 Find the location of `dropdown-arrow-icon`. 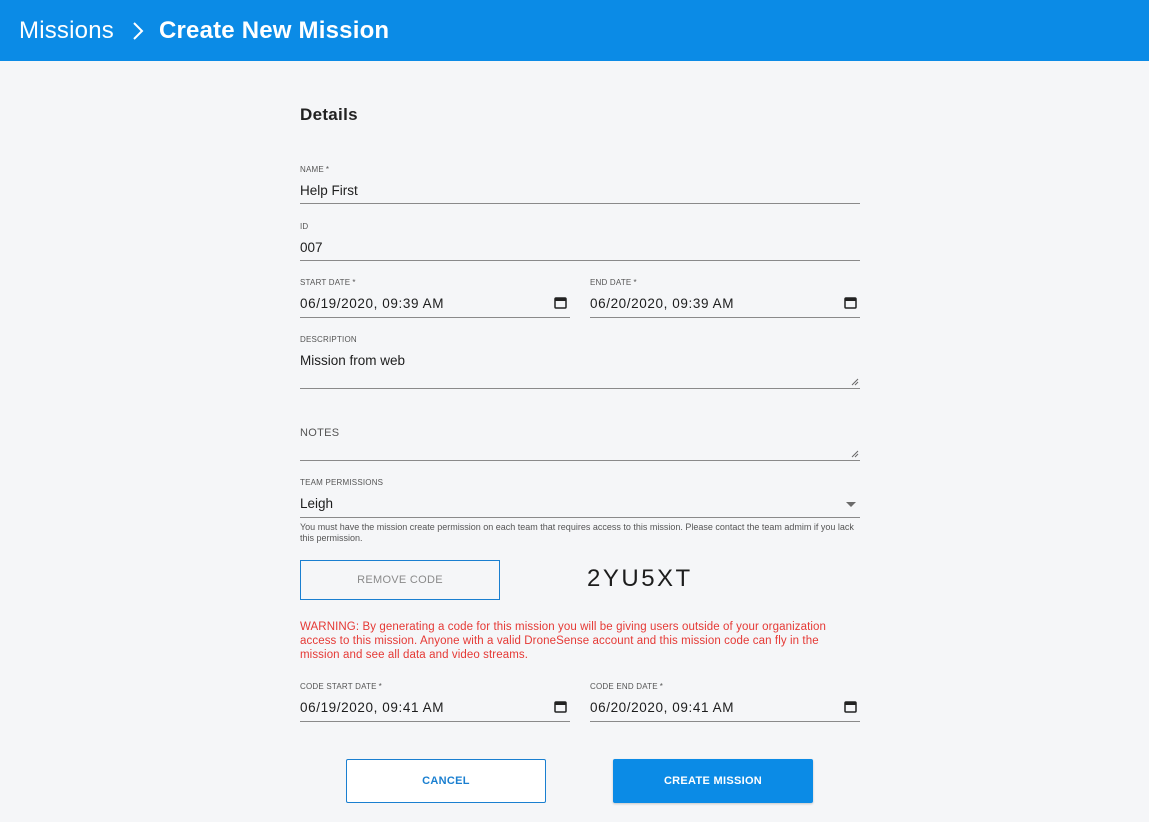

dropdown-arrow-icon is located at coordinates (851, 504).